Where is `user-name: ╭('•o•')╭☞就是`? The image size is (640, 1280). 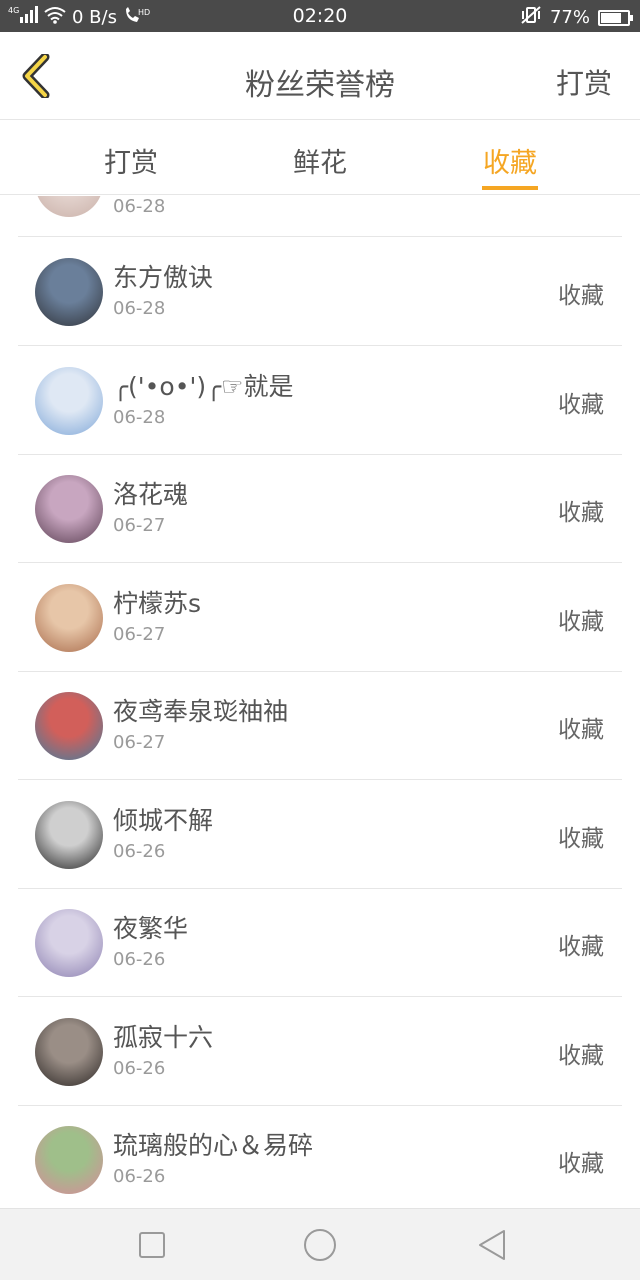 user-name: ╭('•o•')╭☞就是 is located at coordinates (203, 386).